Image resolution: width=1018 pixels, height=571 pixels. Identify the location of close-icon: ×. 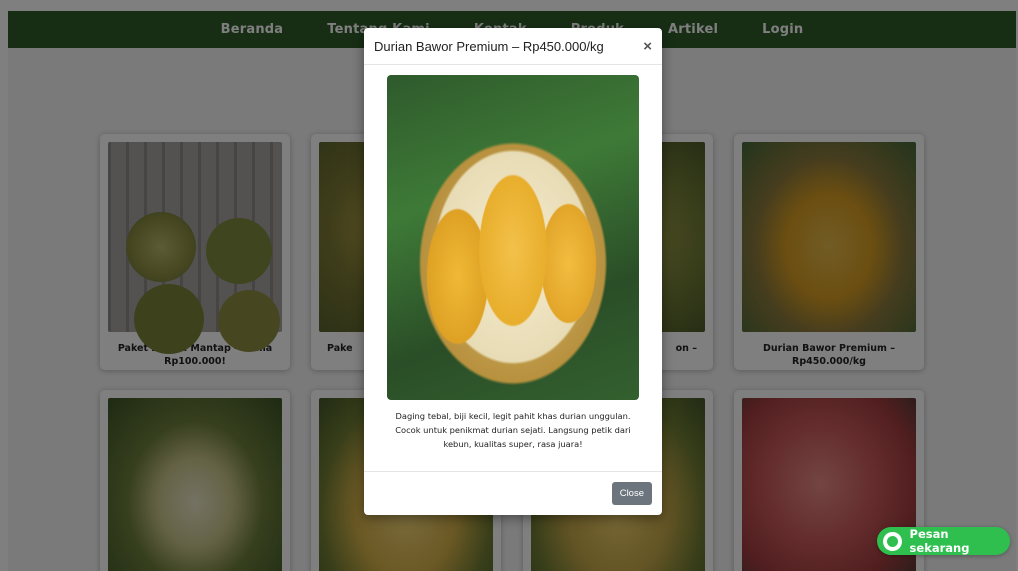
(647, 46).